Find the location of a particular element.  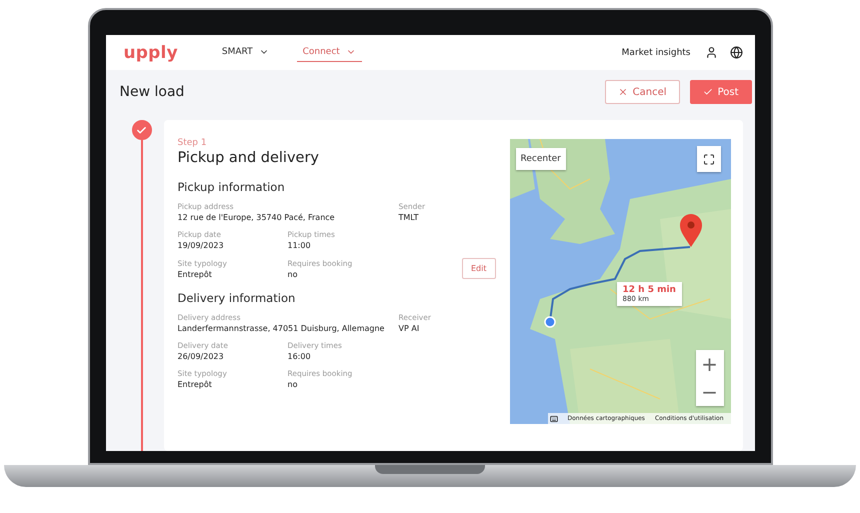

zoom-out-button: − is located at coordinates (710, 392).